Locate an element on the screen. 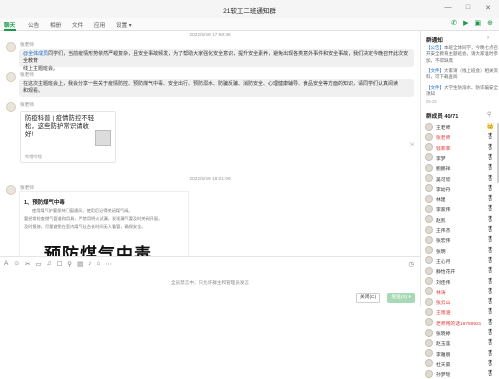 Image resolution: width=499 pixels, height=379 pixels. member-item: 李幼丹 🎖 is located at coordinates (461, 189).